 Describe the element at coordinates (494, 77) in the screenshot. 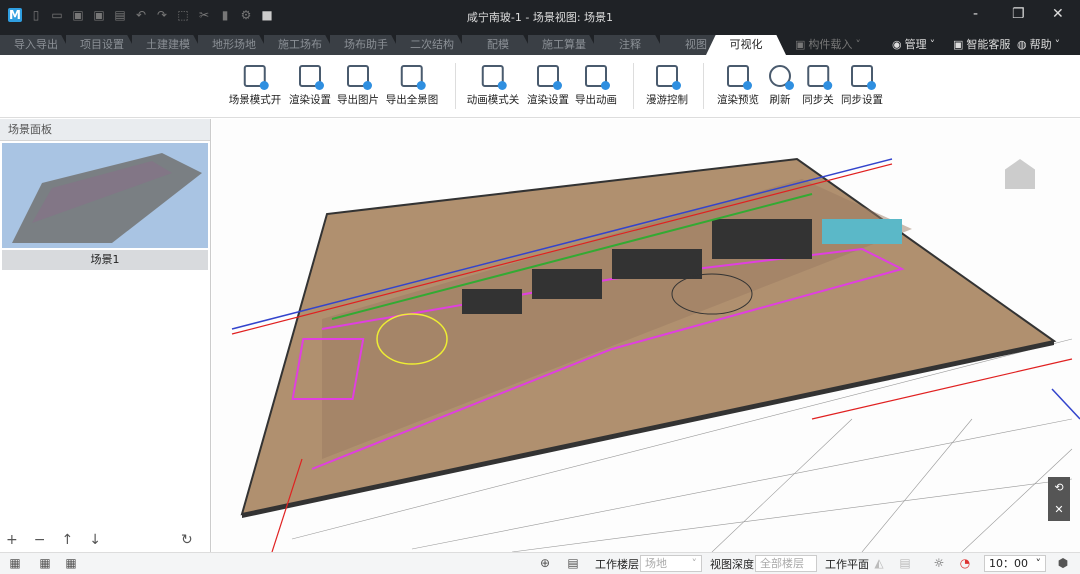

I see `animation-icon` at that location.